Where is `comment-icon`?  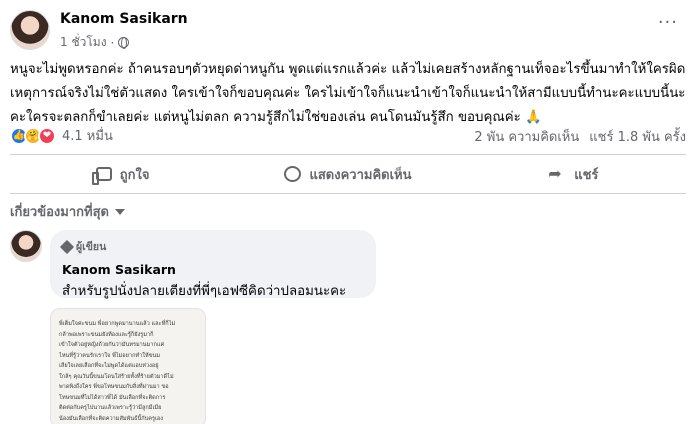 comment-icon is located at coordinates (293, 174).